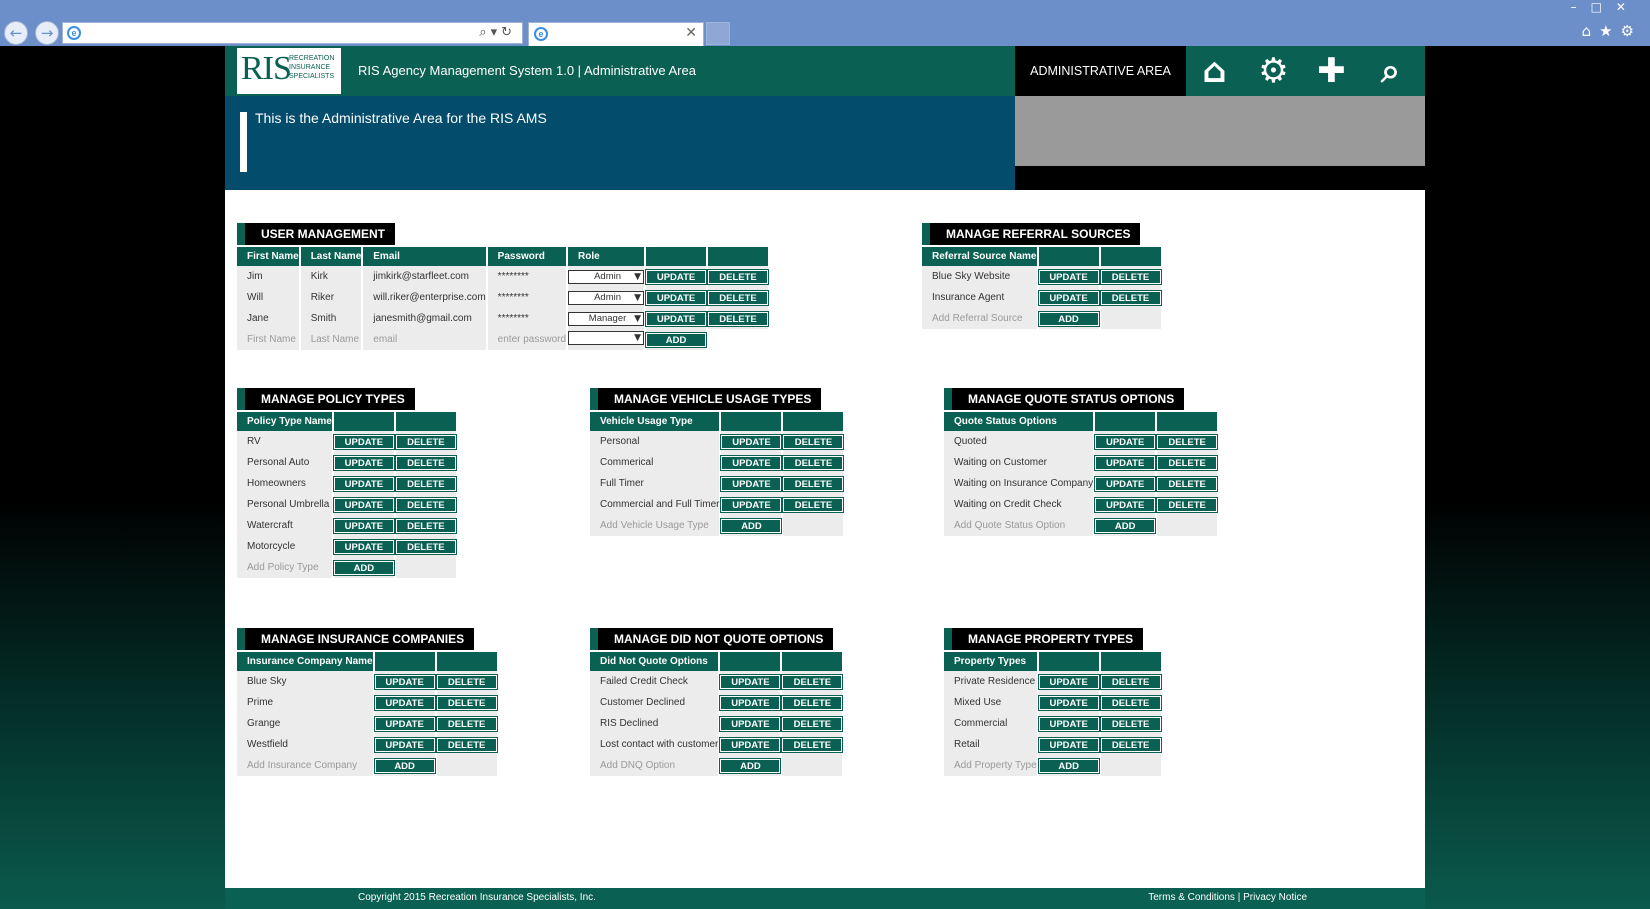  What do you see at coordinates (305, 744) in the screenshot?
I see `item-name: Westfield` at bounding box center [305, 744].